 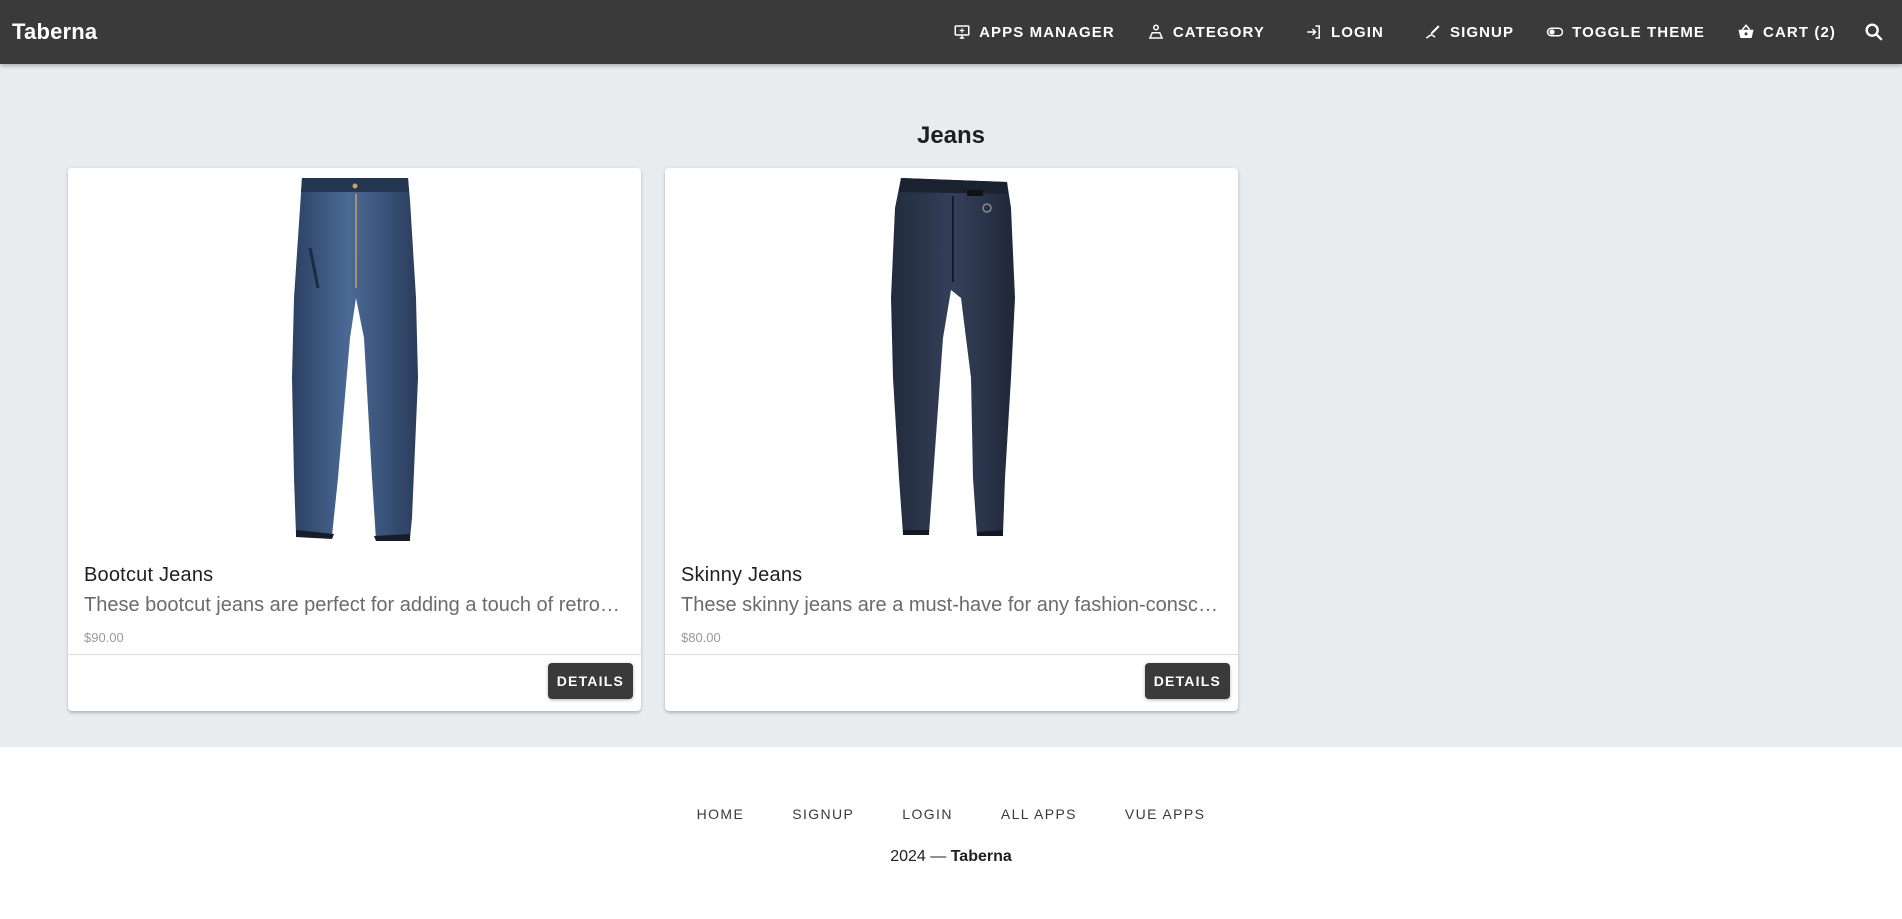 What do you see at coordinates (1482, 32) in the screenshot?
I see `signup-label: Signup` at bounding box center [1482, 32].